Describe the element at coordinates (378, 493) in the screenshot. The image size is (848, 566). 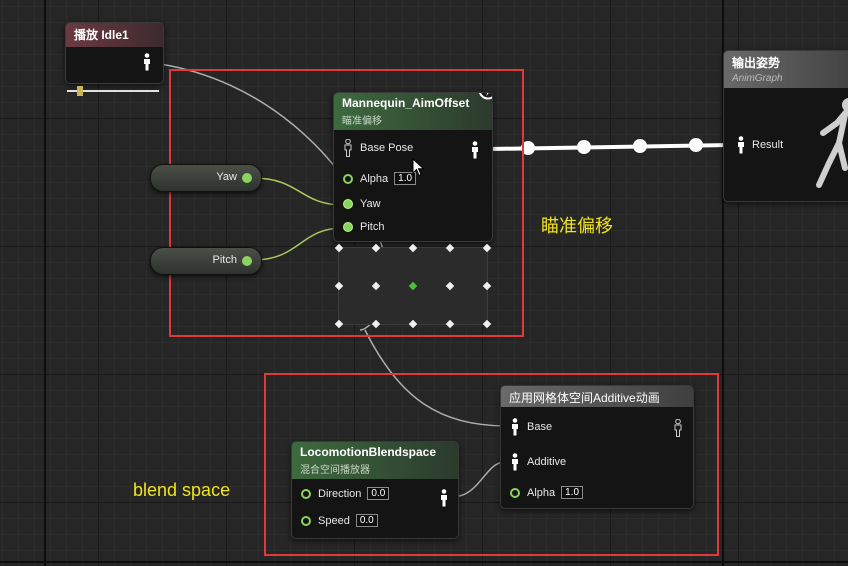
I see `direction-value-field: 0.0` at that location.